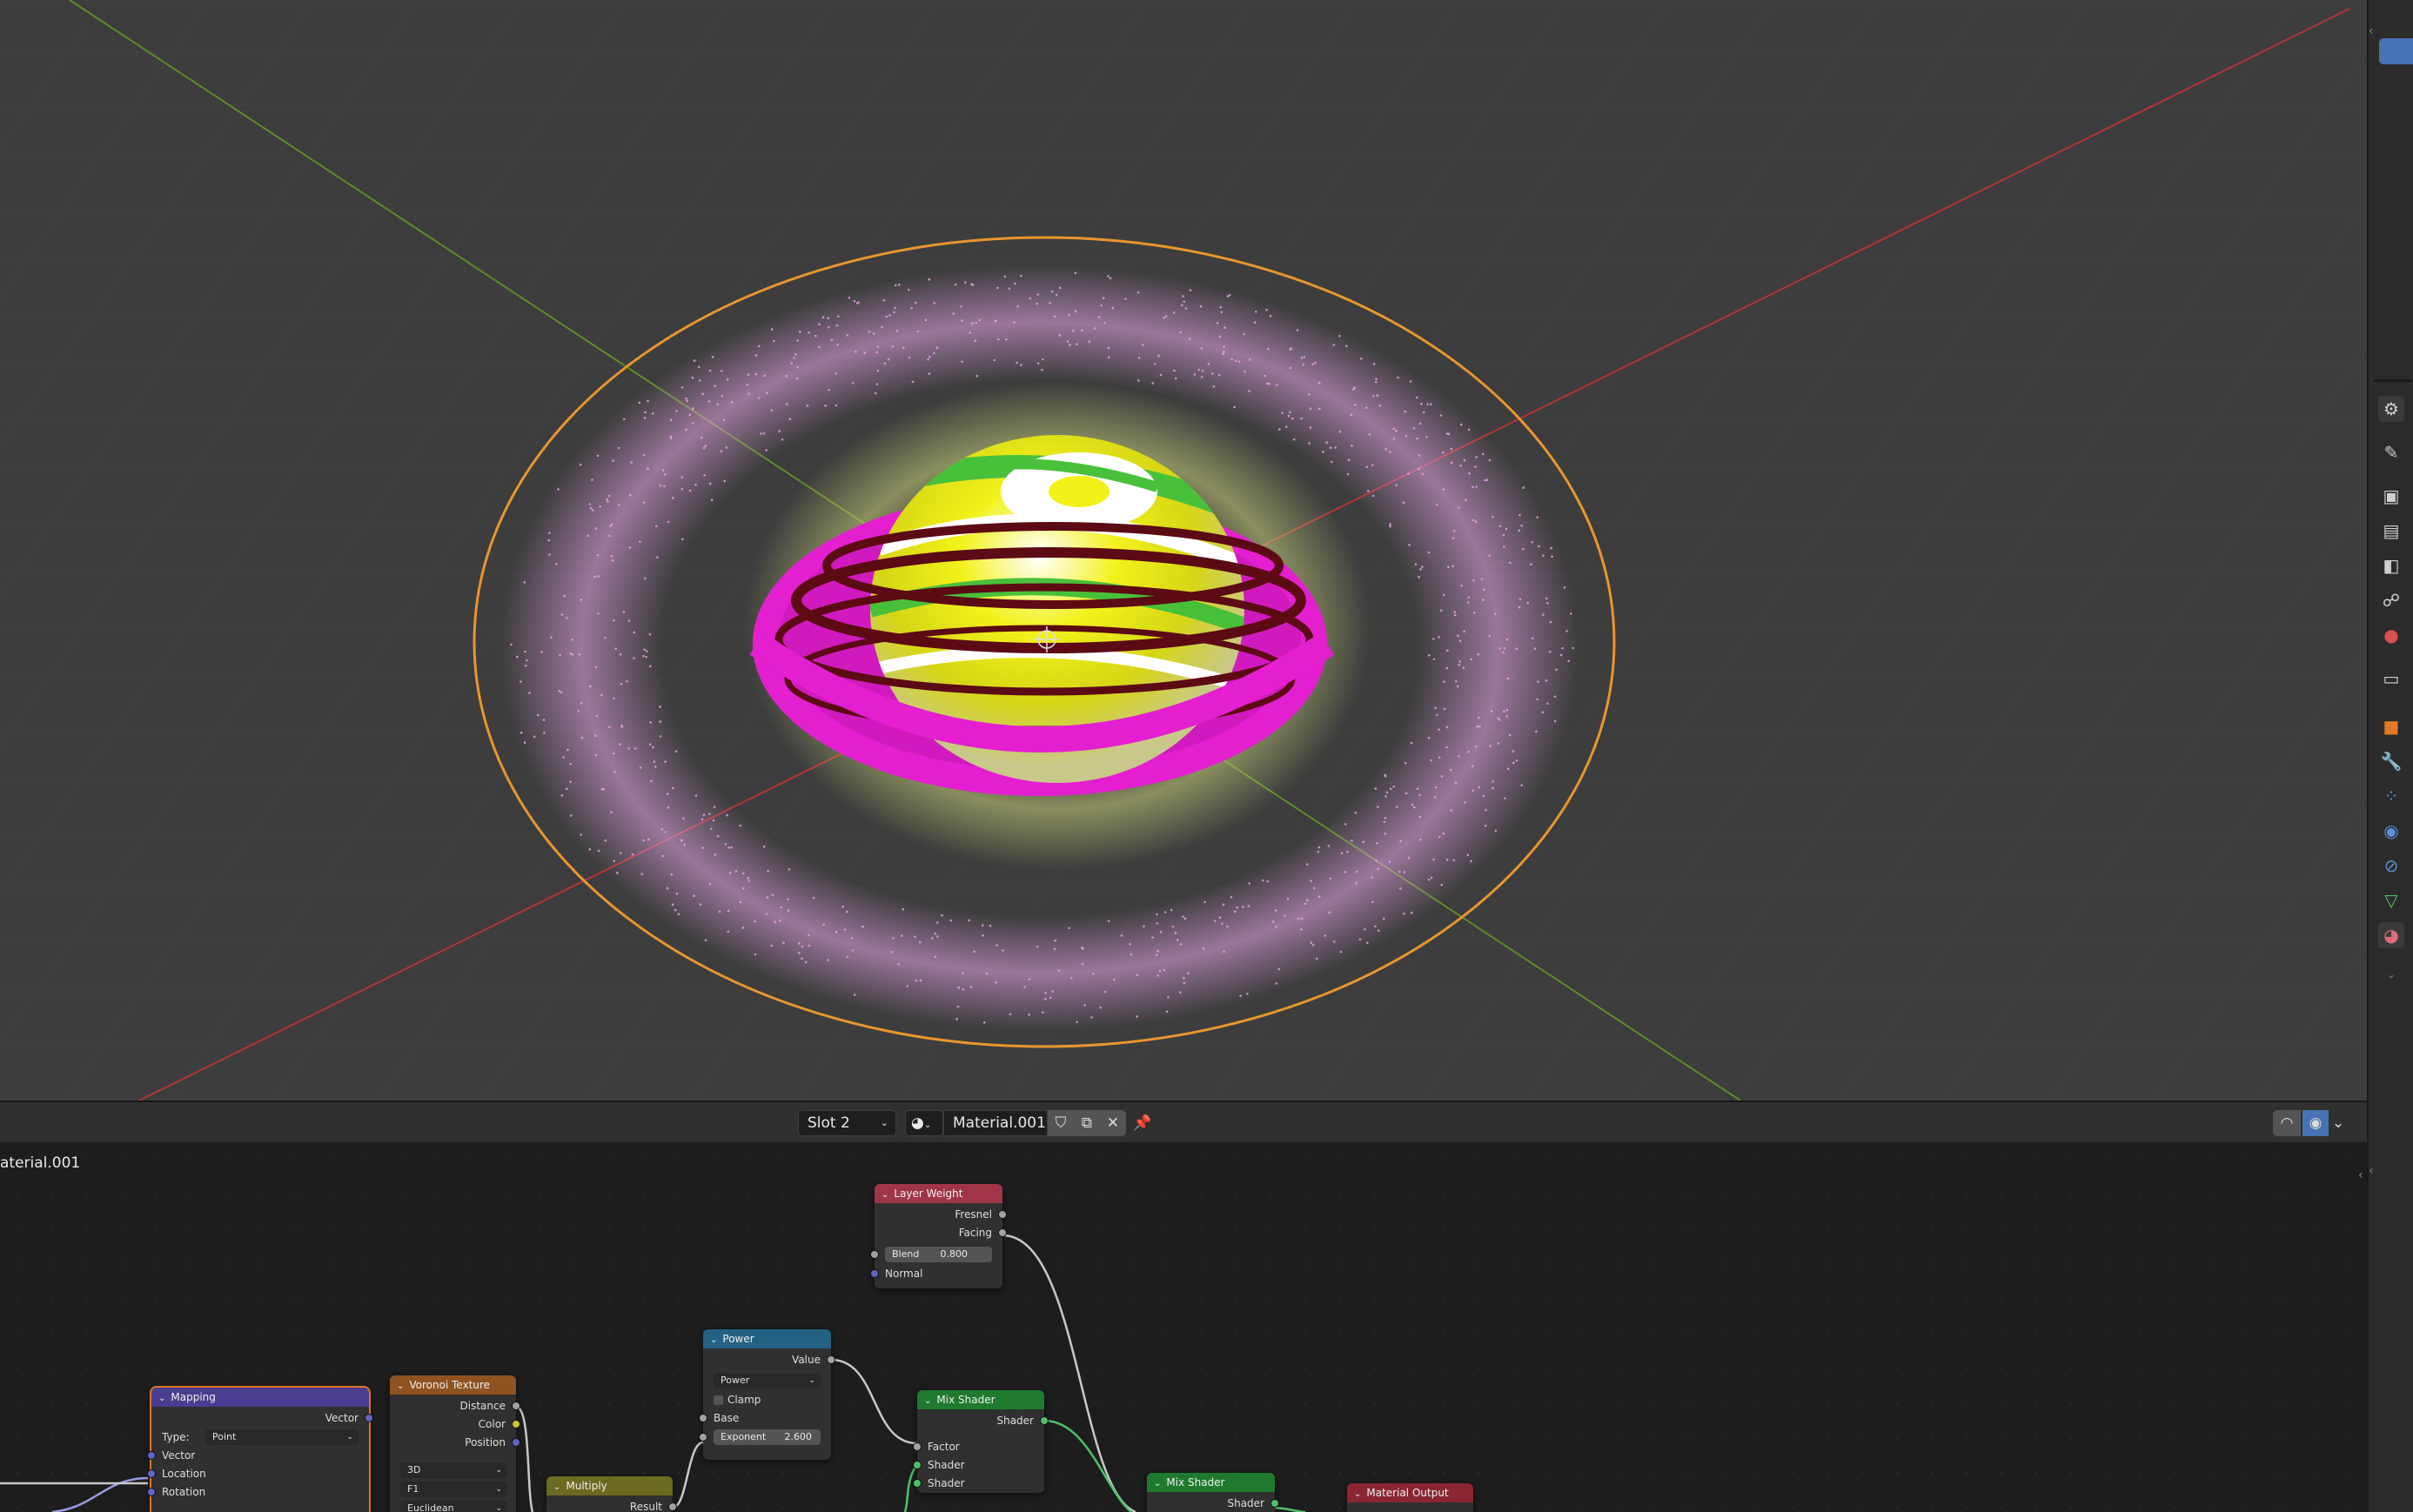  I want to click on socket-facing, so click(1003, 1233).